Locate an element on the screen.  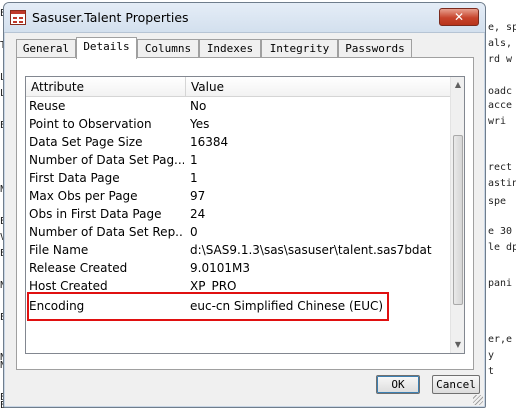
background-text-line: le dp is located at coordinates (502, 247).